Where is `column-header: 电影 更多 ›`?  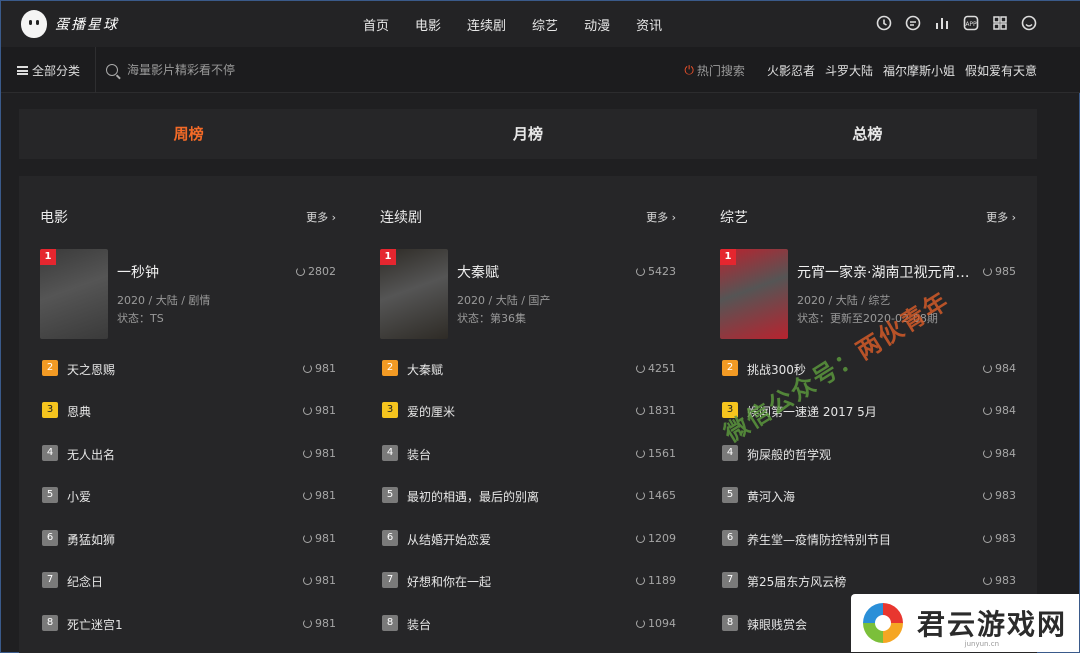
column-header: 电影 更多 › is located at coordinates (188, 217).